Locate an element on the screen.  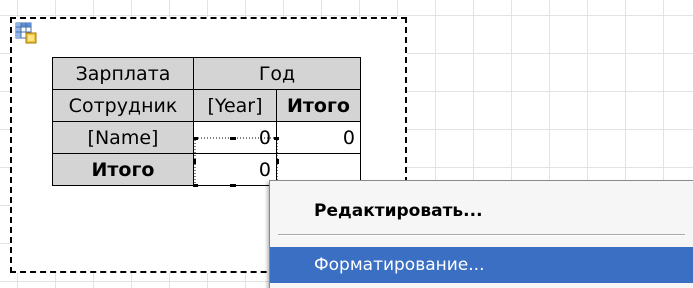
column-total-cell: 0 is located at coordinates (235, 169).